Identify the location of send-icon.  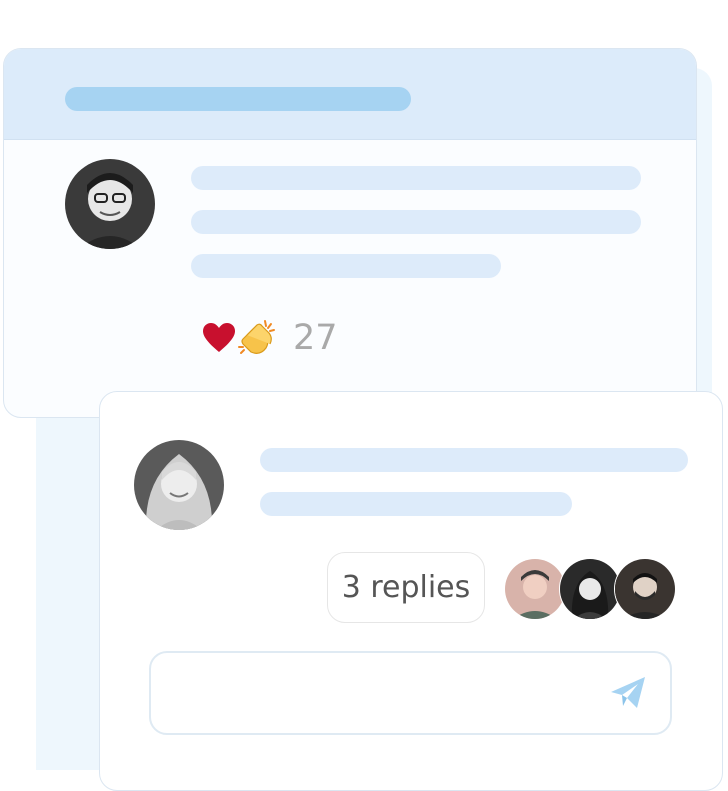
(628, 693).